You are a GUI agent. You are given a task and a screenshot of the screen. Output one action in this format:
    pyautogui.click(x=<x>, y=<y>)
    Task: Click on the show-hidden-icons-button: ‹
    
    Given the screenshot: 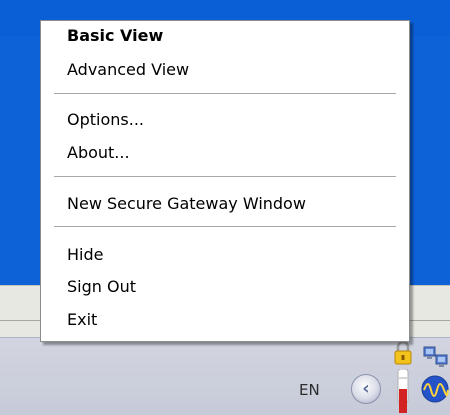 What is the action you would take?
    pyautogui.click(x=366, y=389)
    